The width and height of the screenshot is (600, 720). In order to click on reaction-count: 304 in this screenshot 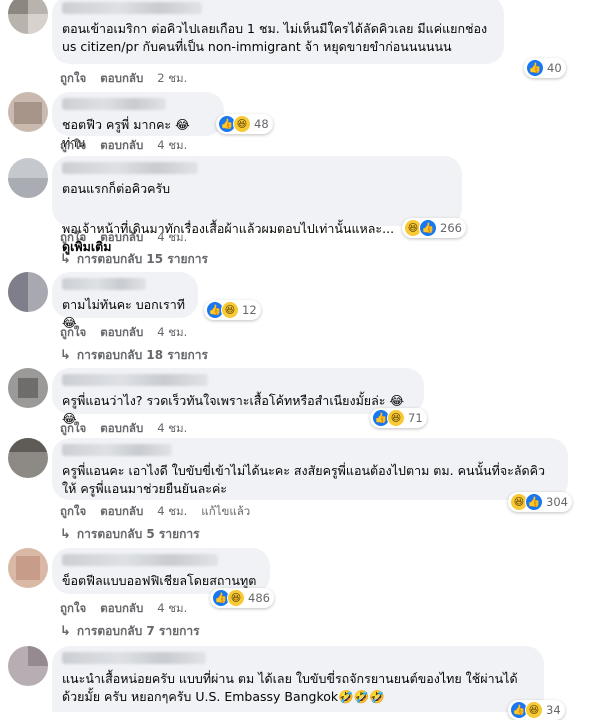, I will do `click(557, 502)`.